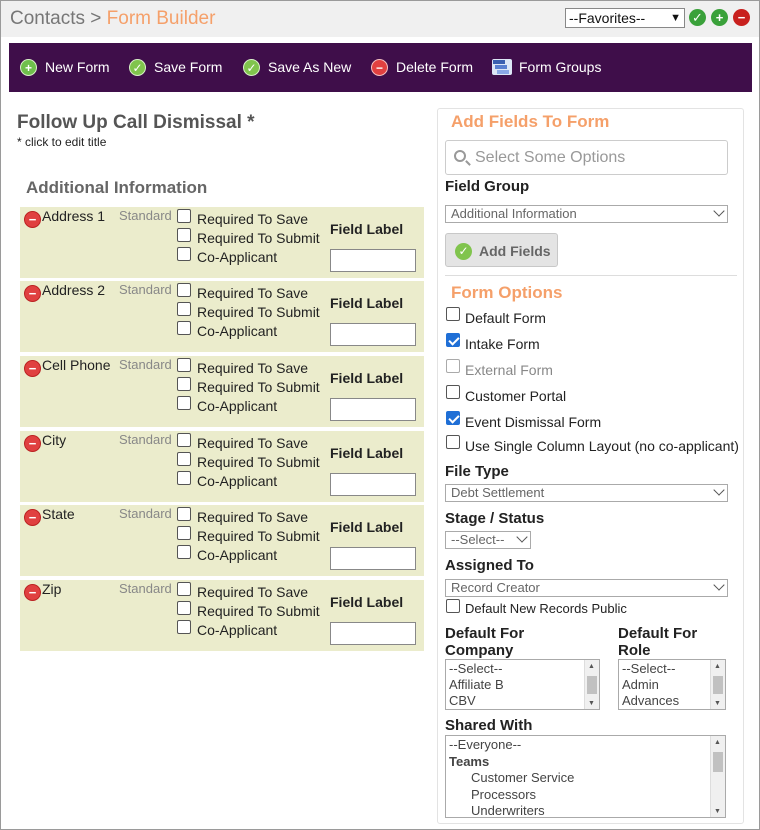  What do you see at coordinates (586, 214) in the screenshot?
I see `field-group-select: Additional Information` at bounding box center [586, 214].